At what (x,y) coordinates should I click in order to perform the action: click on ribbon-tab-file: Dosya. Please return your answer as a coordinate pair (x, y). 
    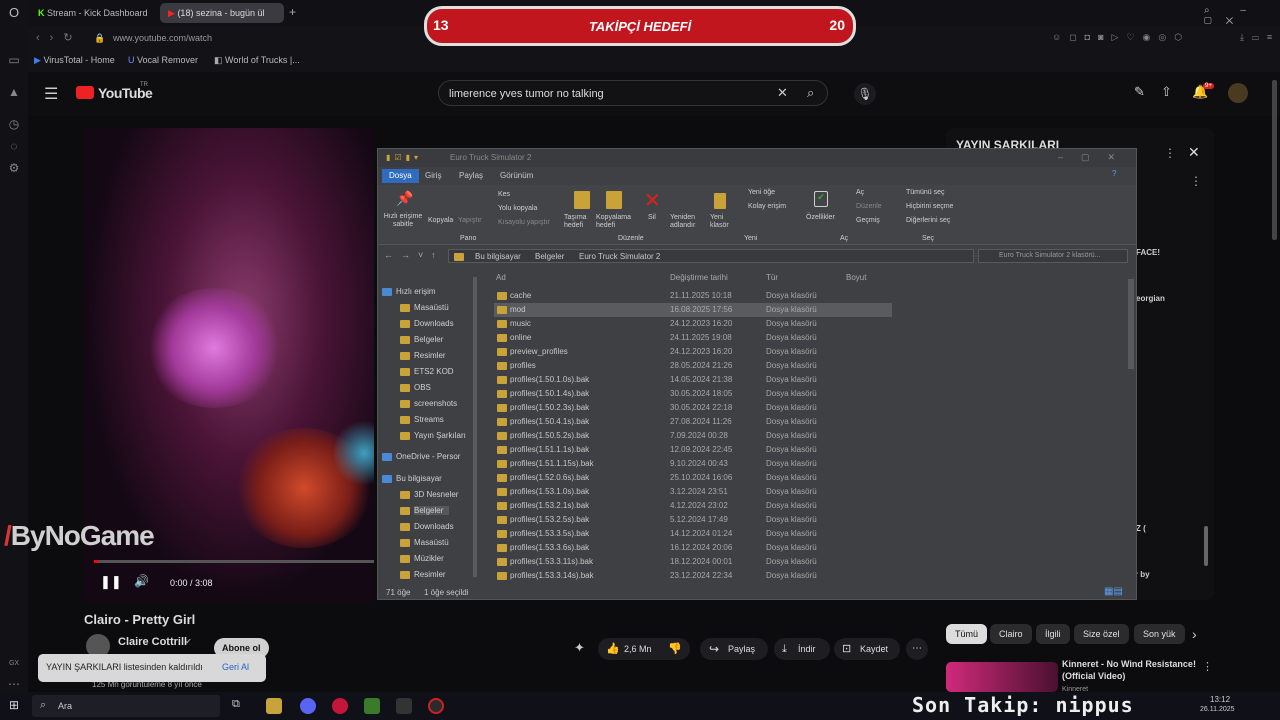
    Looking at the image, I should click on (400, 176).